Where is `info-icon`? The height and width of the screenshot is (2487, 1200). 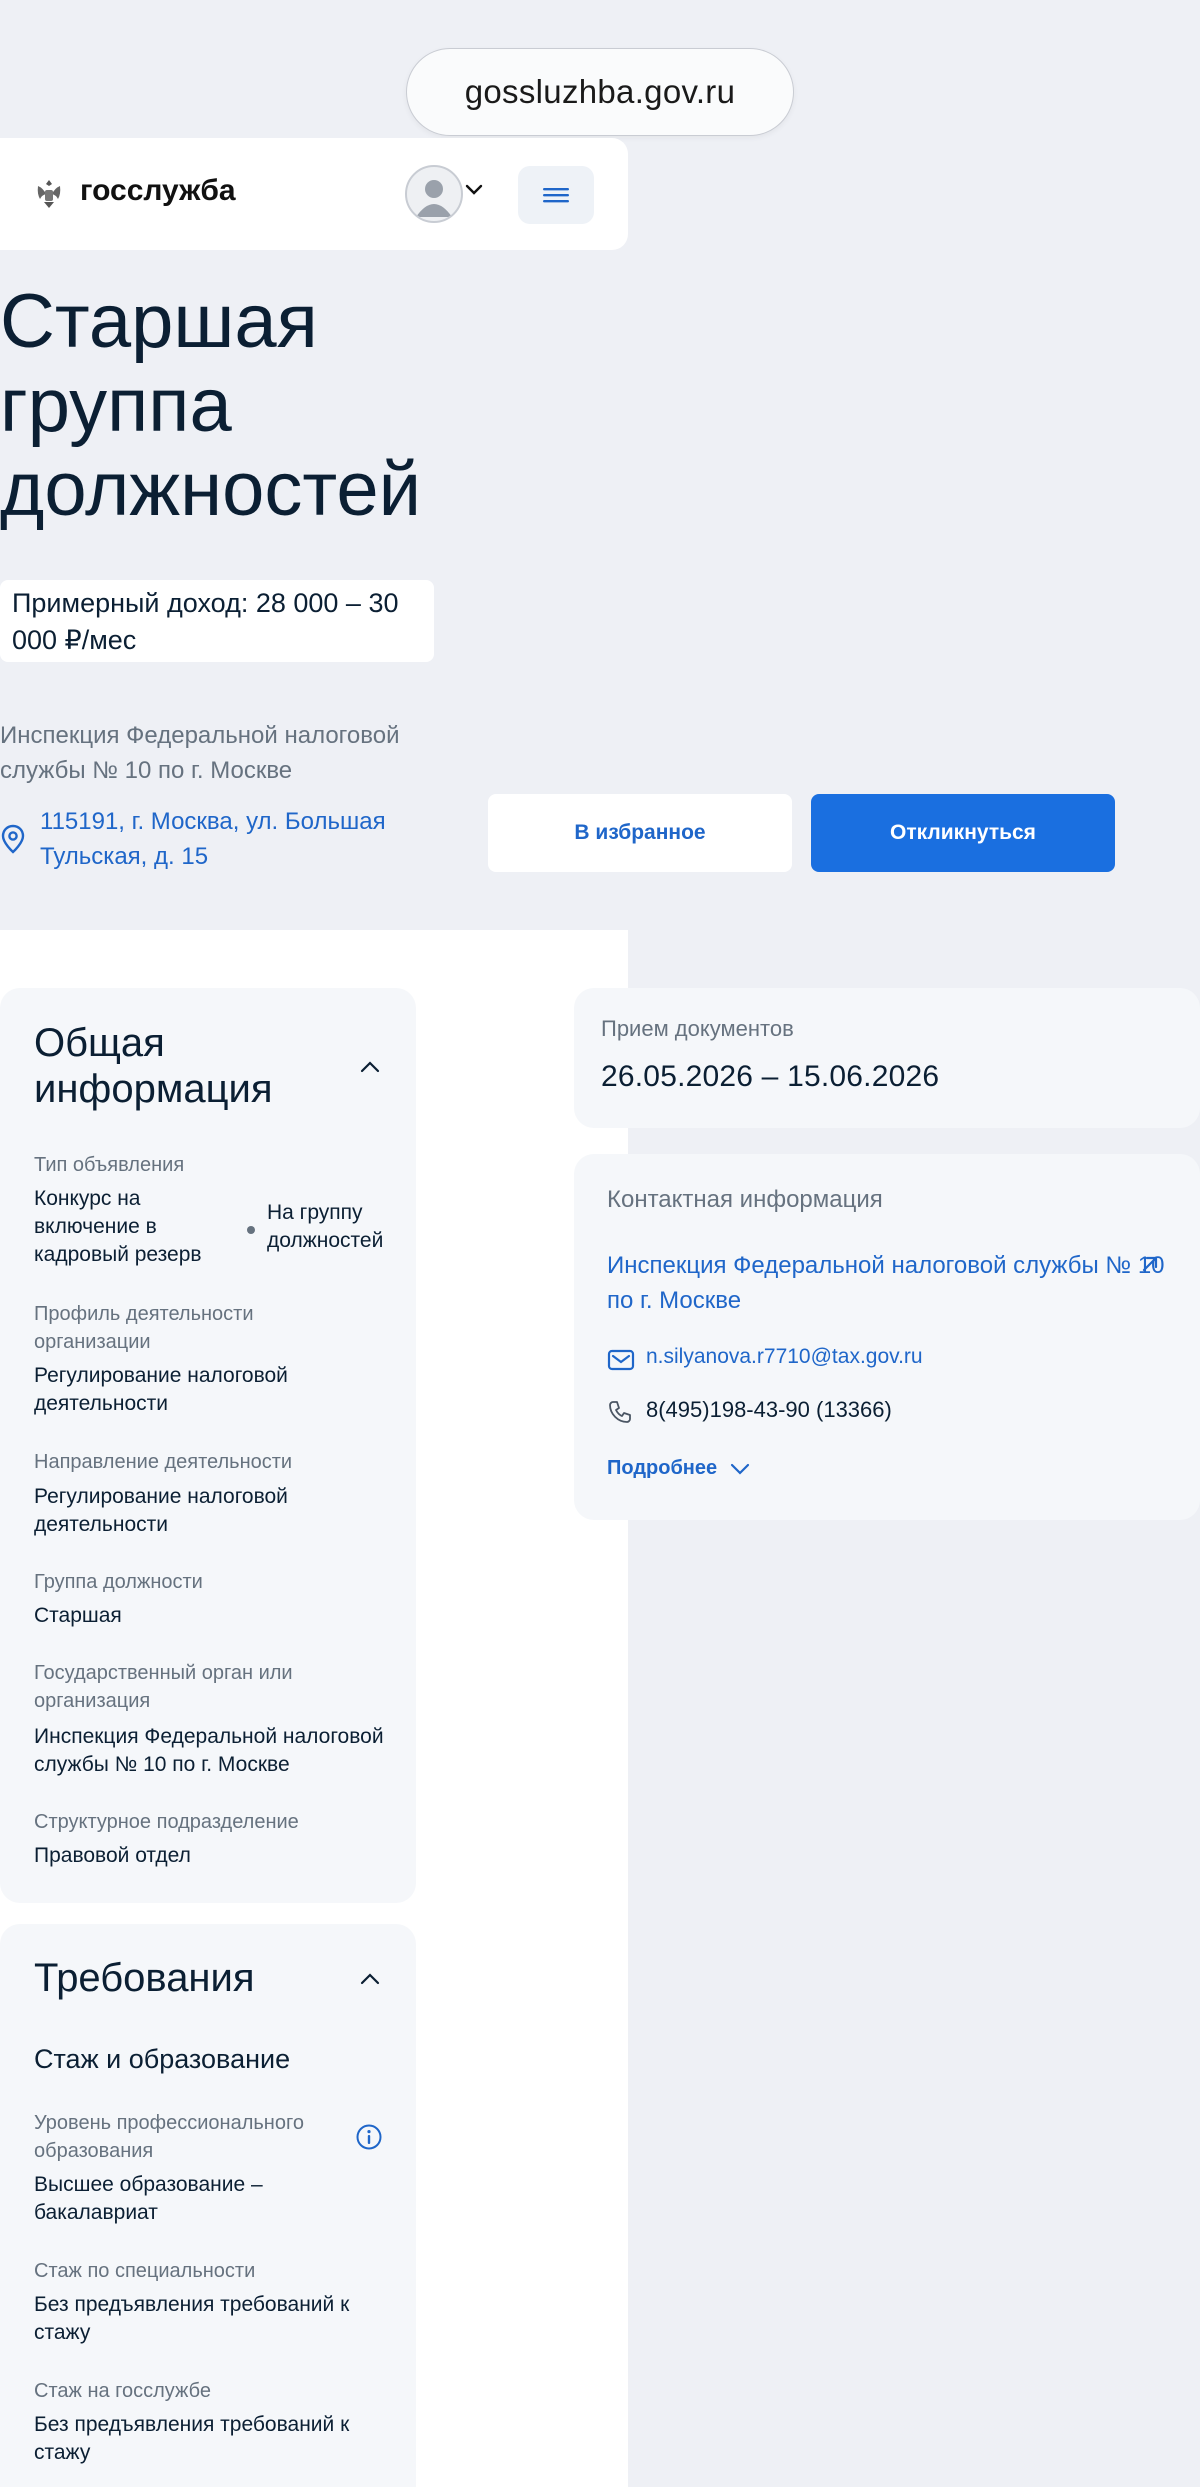
info-icon is located at coordinates (369, 2137).